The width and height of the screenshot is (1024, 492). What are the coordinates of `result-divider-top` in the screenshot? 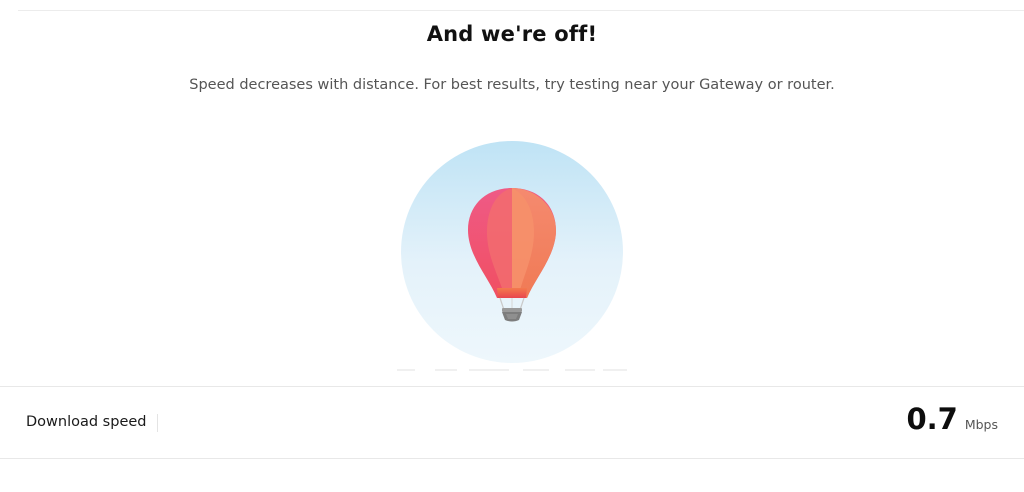 It's located at (512, 386).